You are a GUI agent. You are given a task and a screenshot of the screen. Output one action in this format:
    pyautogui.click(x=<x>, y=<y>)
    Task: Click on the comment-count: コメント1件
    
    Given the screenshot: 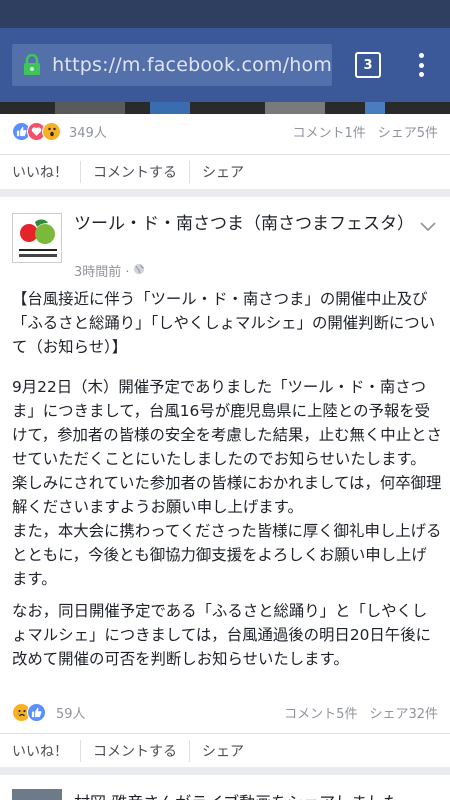 What is the action you would take?
    pyautogui.click(x=328, y=131)
    